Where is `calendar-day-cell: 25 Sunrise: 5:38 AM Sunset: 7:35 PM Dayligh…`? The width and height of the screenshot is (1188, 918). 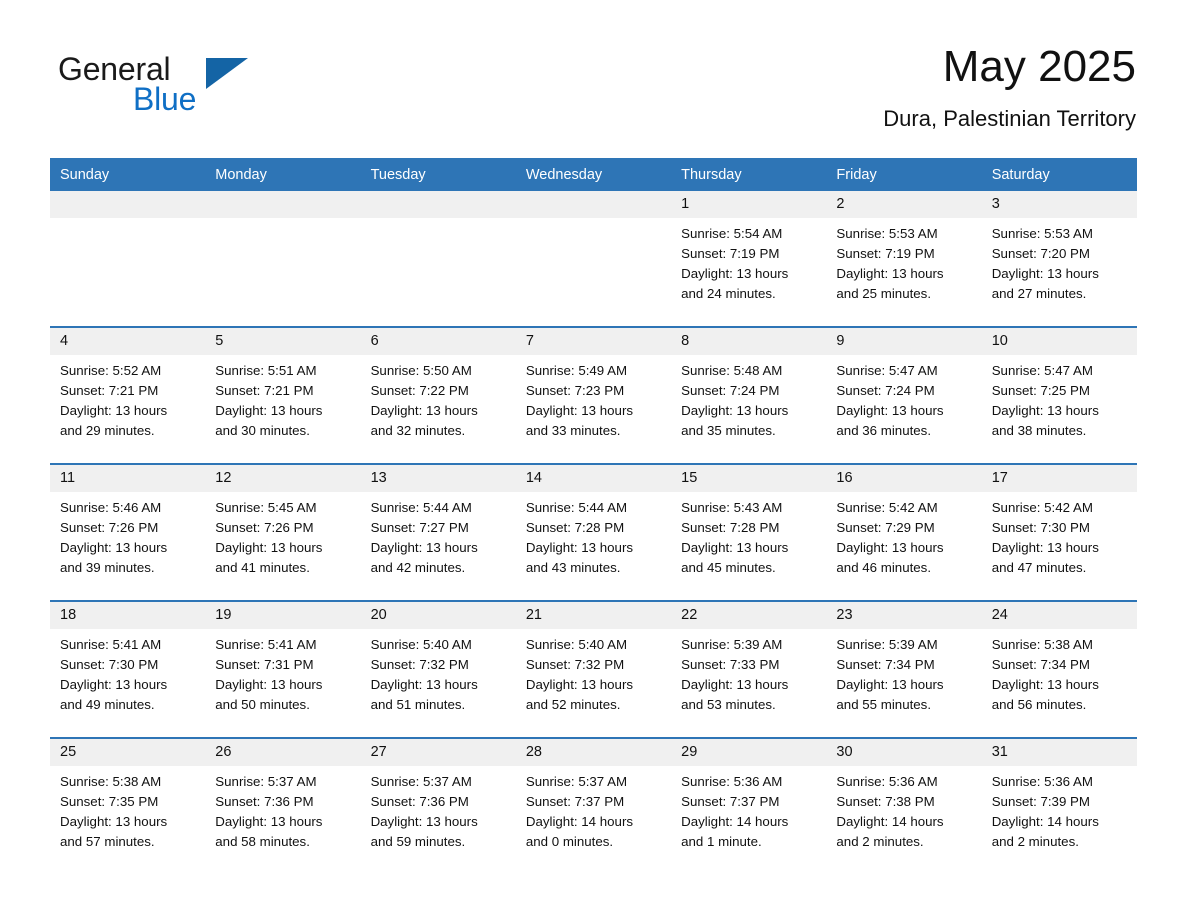 calendar-day-cell: 25 Sunrise: 5:38 AM Sunset: 7:35 PM Dayligh… is located at coordinates (128, 805).